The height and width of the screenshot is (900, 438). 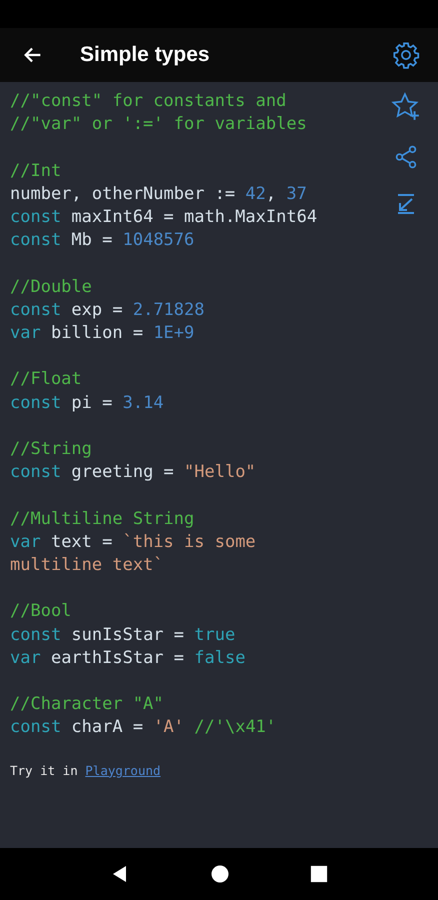 What do you see at coordinates (41, 612) in the screenshot?
I see `code-line: //Bool` at bounding box center [41, 612].